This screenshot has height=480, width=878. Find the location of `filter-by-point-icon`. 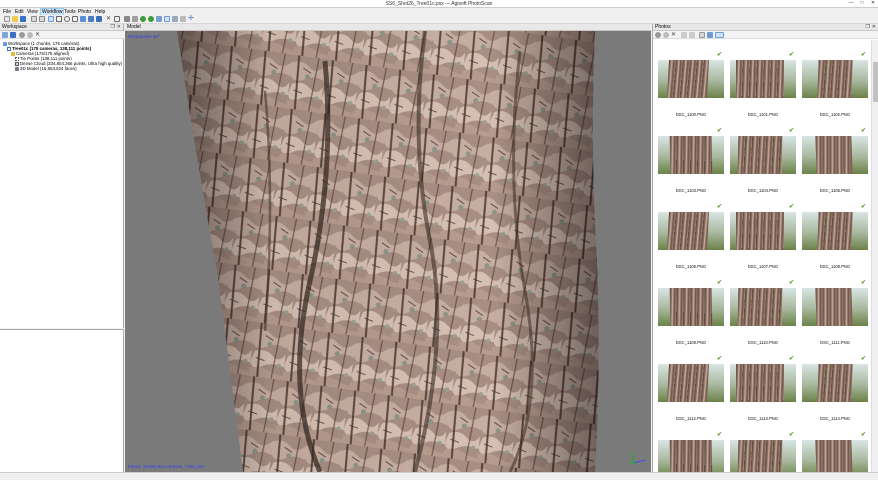

filter-by-point-icon is located at coordinates (710, 35).